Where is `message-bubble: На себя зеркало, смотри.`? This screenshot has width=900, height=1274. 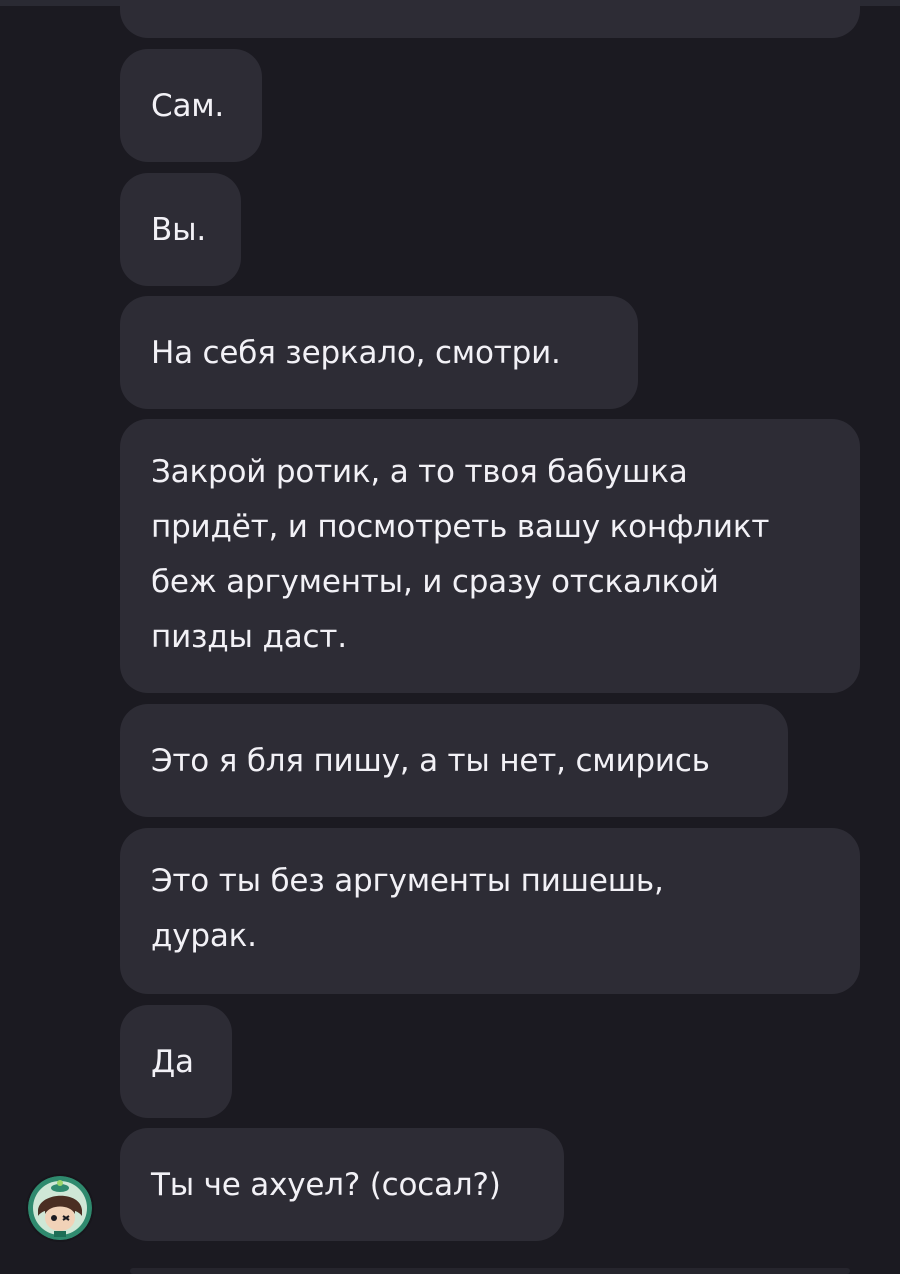 message-bubble: На себя зеркало, смотри. is located at coordinates (379, 352).